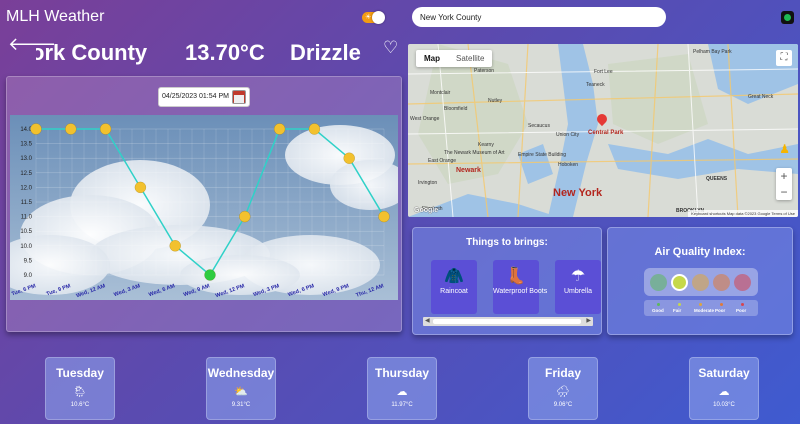  Describe the element at coordinates (27, 218) in the screenshot. I see `y-tick-label: 11.0` at that location.